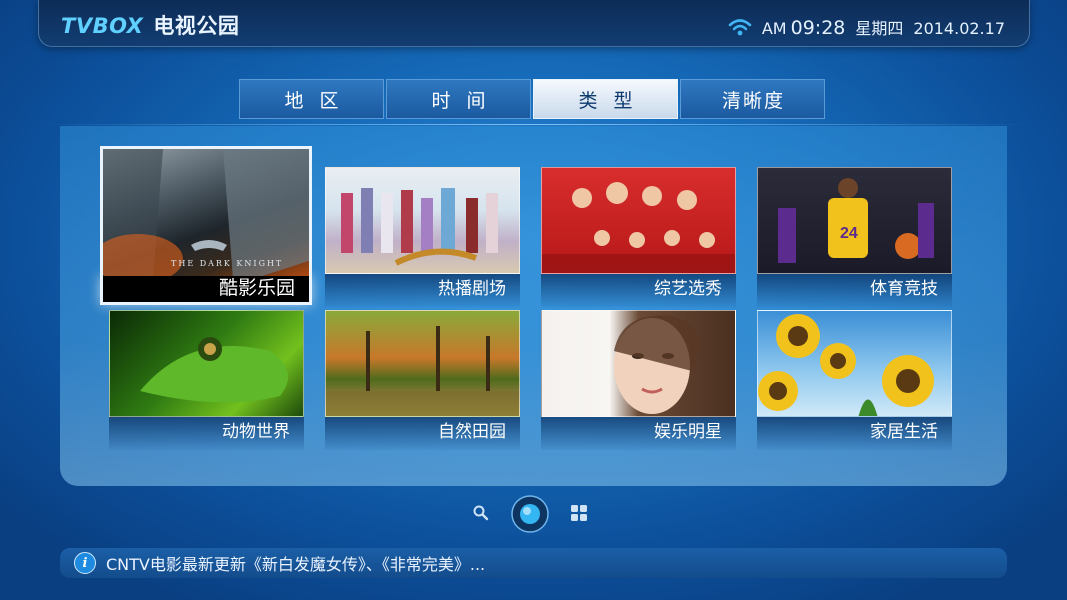  I want to click on tile-label: 自然田园, so click(422, 433).